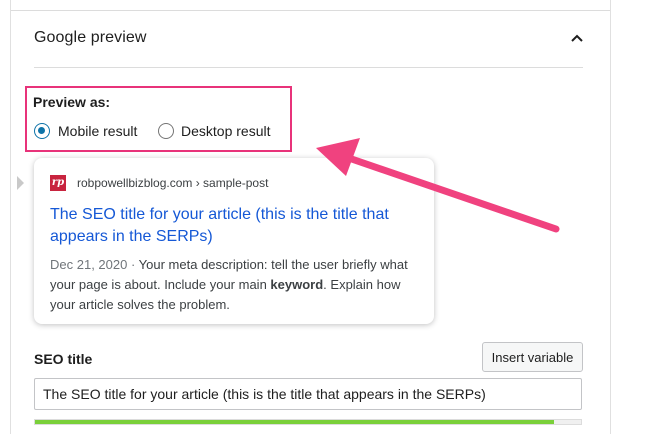  Describe the element at coordinates (297, 284) in the screenshot. I see `serp-keyword: keyword` at that location.